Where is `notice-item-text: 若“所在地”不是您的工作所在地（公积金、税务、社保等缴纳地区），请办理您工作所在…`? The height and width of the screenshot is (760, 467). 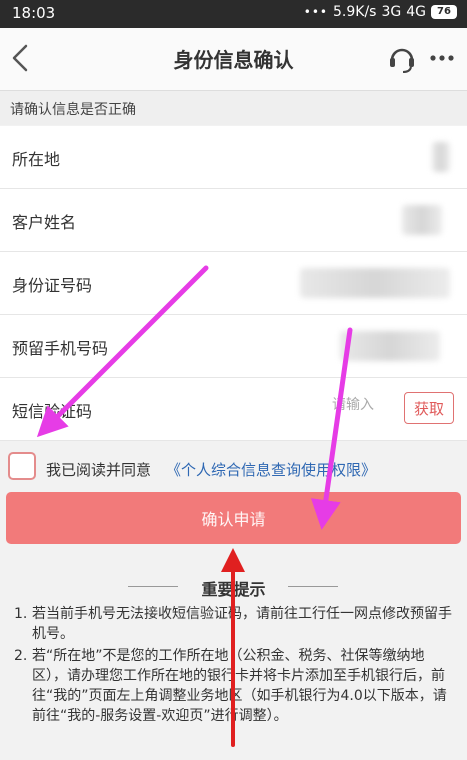 notice-item-text: 若“所在地”不是您的工作所在地（公积金、税务、社保等缴纳地区），请办理您工作所在… is located at coordinates (239, 686).